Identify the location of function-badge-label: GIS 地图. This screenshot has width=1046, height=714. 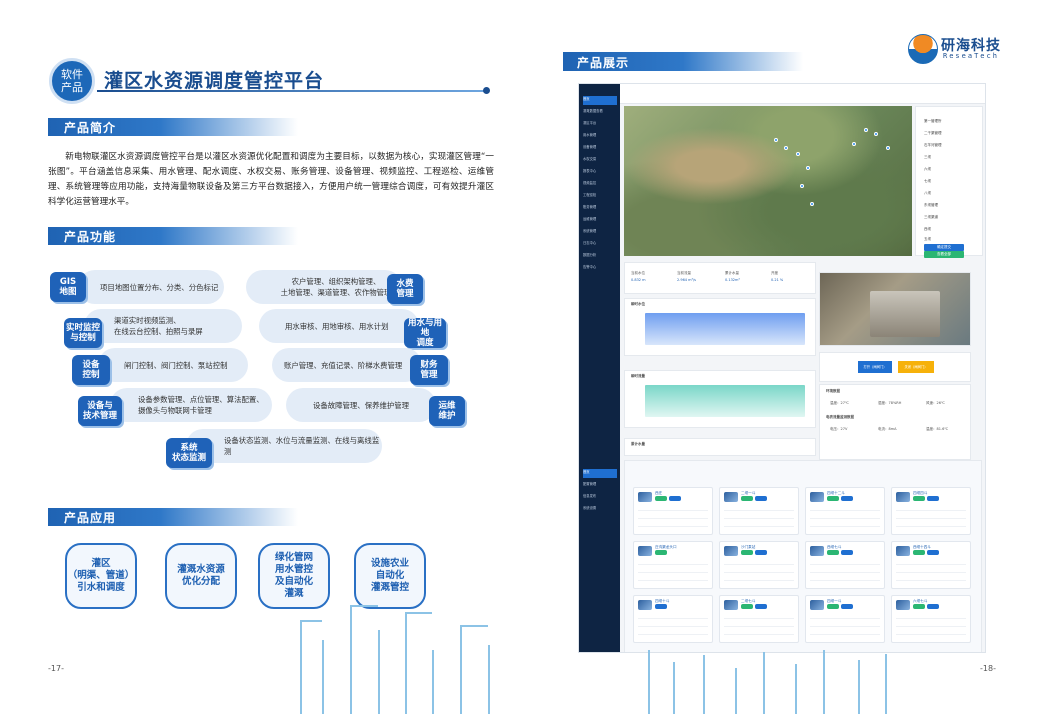
(68, 287).